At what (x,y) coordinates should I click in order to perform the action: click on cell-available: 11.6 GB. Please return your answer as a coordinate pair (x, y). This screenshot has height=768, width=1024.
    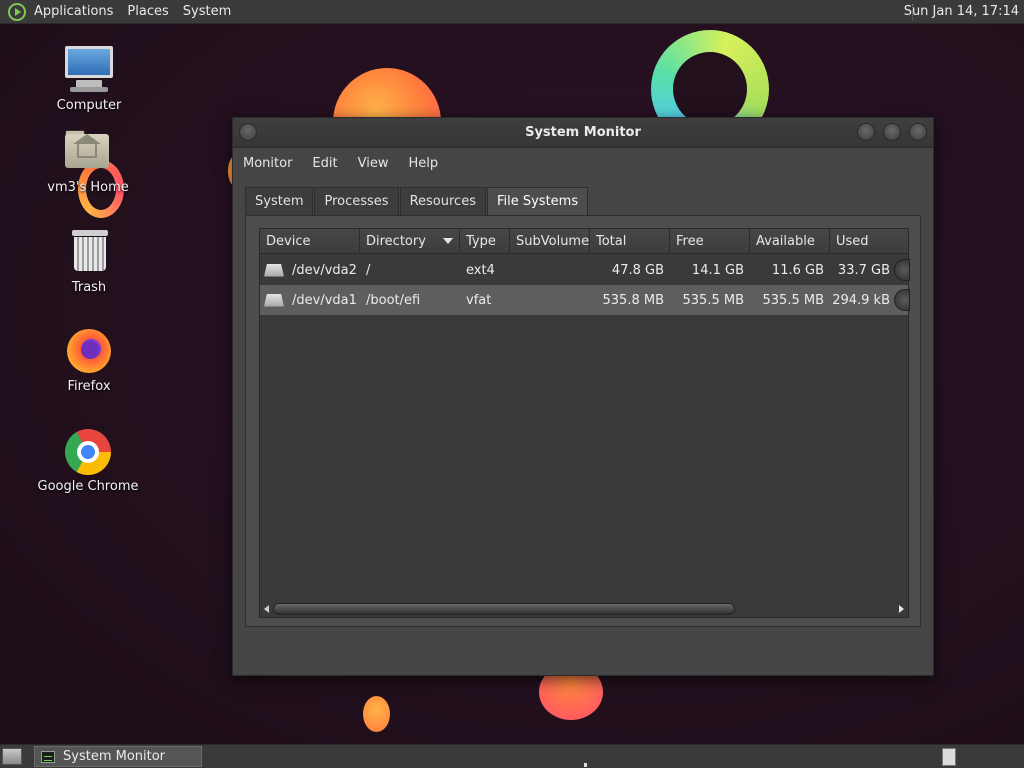
    Looking at the image, I should click on (797, 270).